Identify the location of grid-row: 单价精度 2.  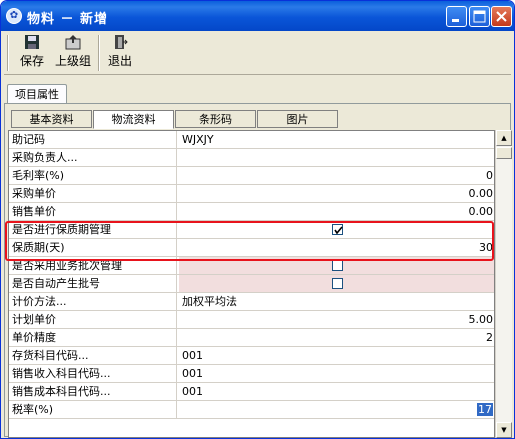
(251, 338).